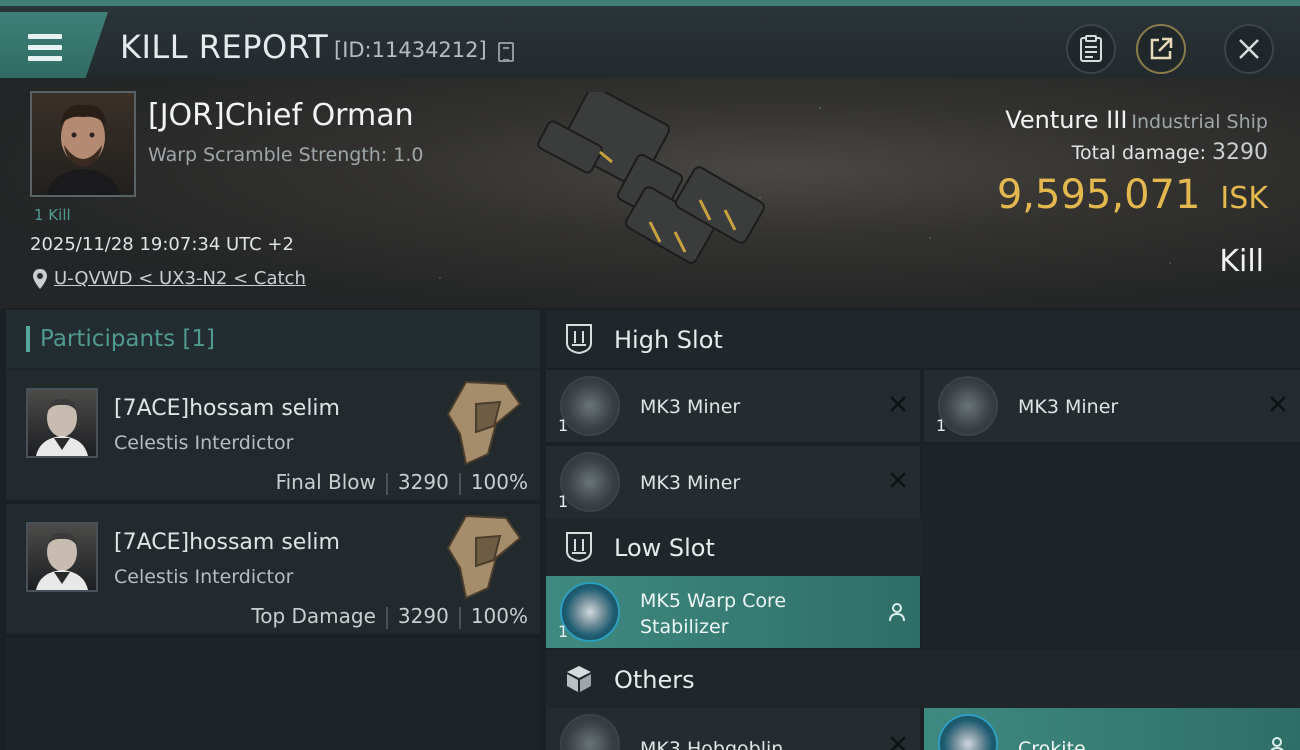  Describe the element at coordinates (180, 278) in the screenshot. I see `kill-location-link: U-QVWD < UX3-N2 < Catch` at that location.